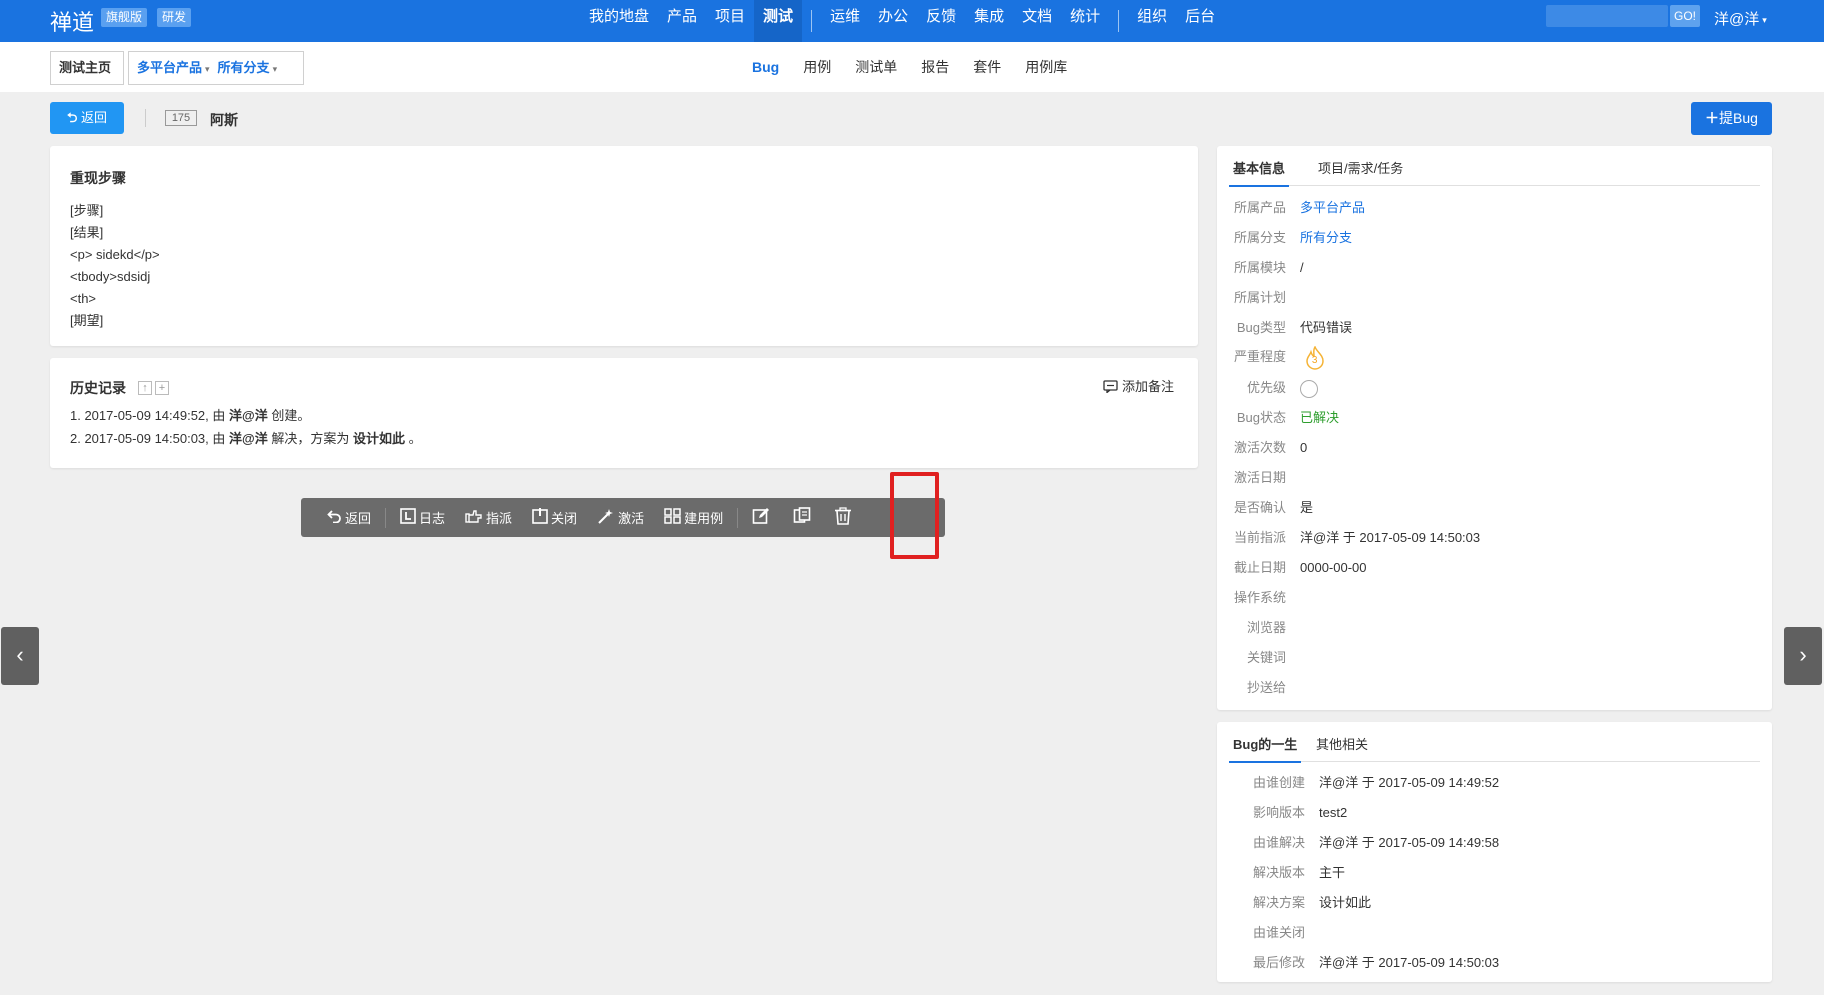  Describe the element at coordinates (224, 120) in the screenshot. I see `bug-title: 阿斯` at that location.